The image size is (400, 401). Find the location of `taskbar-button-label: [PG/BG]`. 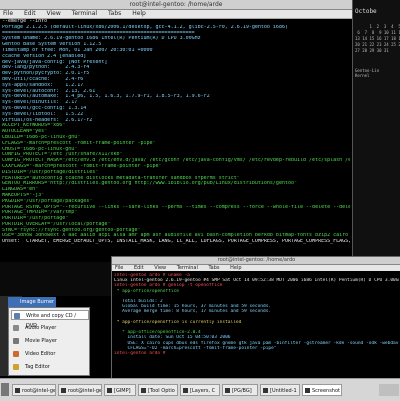

taskbar-button-label: [PG/BG] is located at coordinates (242, 391).